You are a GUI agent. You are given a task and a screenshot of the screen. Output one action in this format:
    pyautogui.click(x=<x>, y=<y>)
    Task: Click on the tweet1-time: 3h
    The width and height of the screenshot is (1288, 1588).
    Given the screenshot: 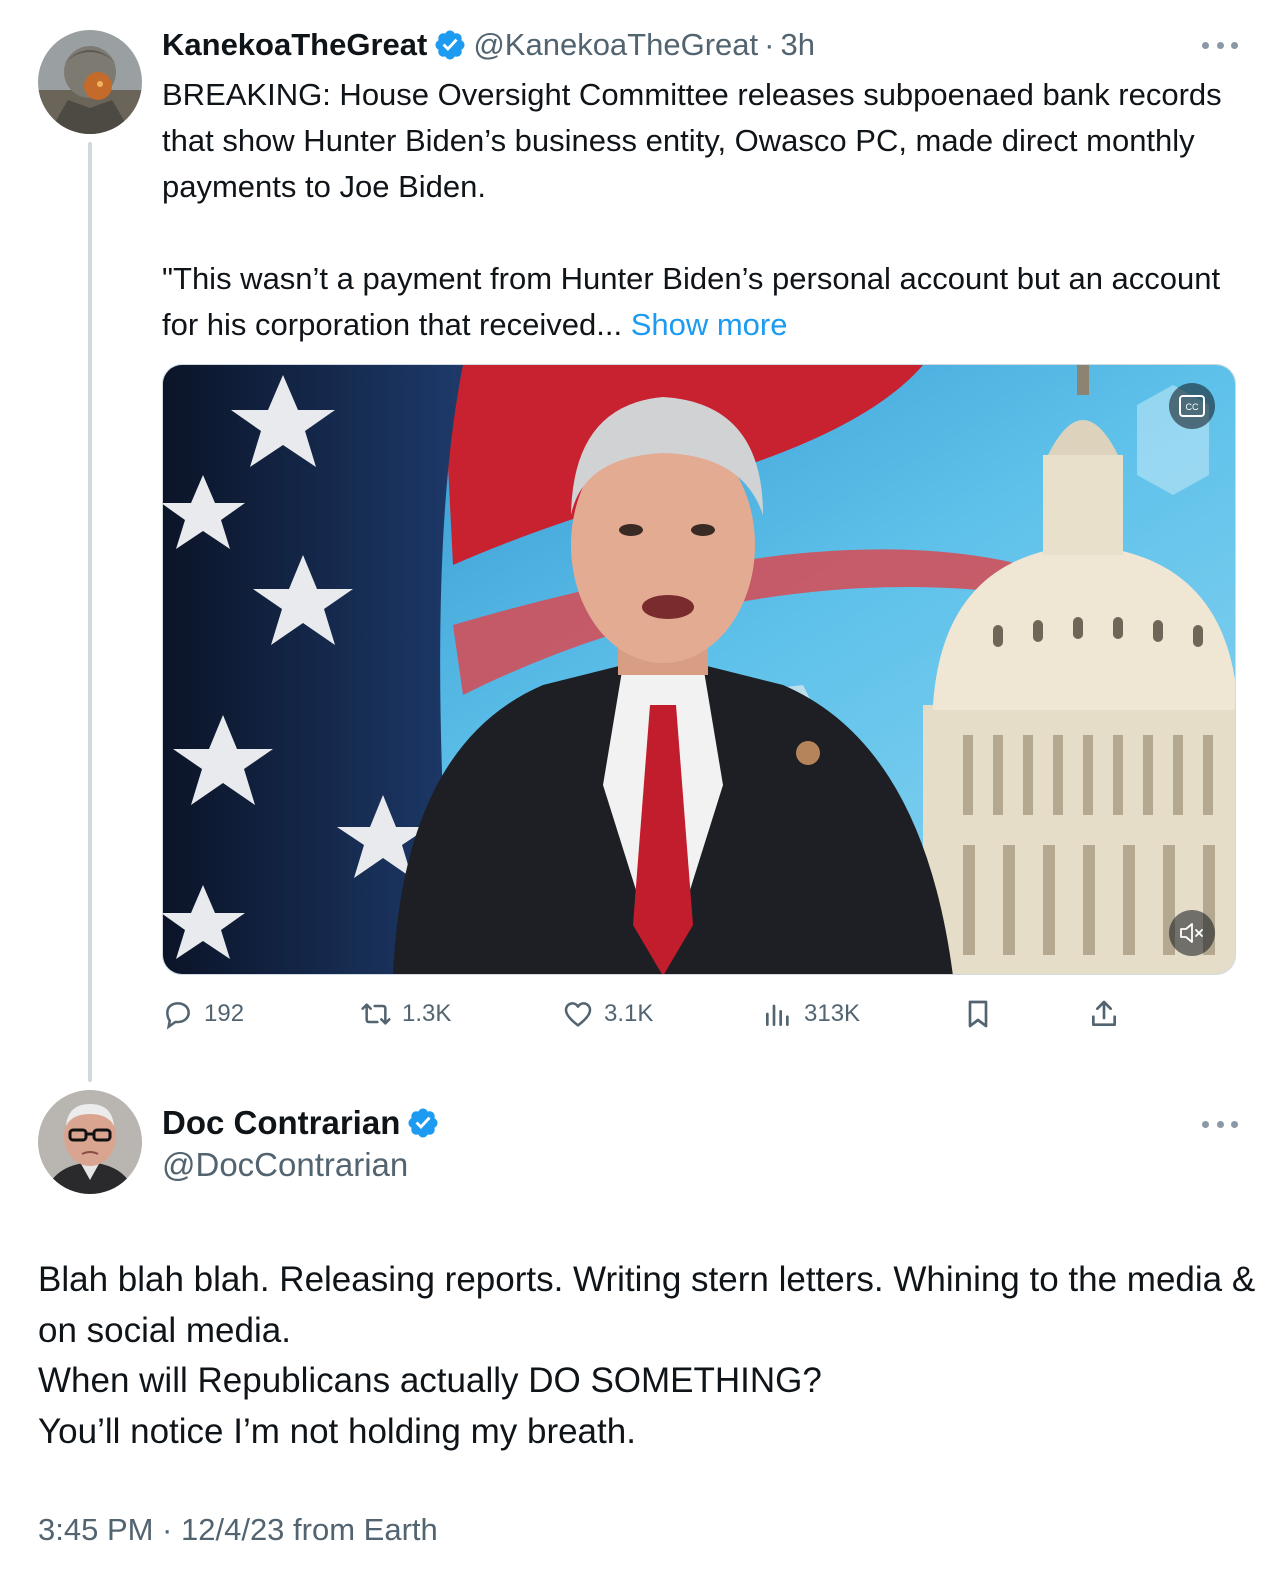 What is the action you would take?
    pyautogui.click(x=797, y=45)
    